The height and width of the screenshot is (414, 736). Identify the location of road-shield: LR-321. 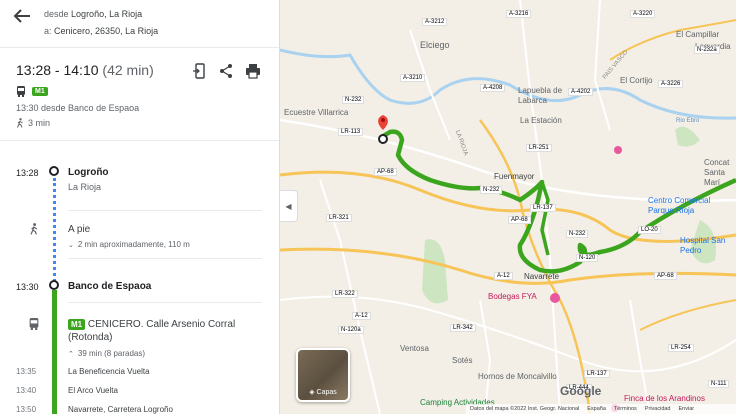
(339, 218).